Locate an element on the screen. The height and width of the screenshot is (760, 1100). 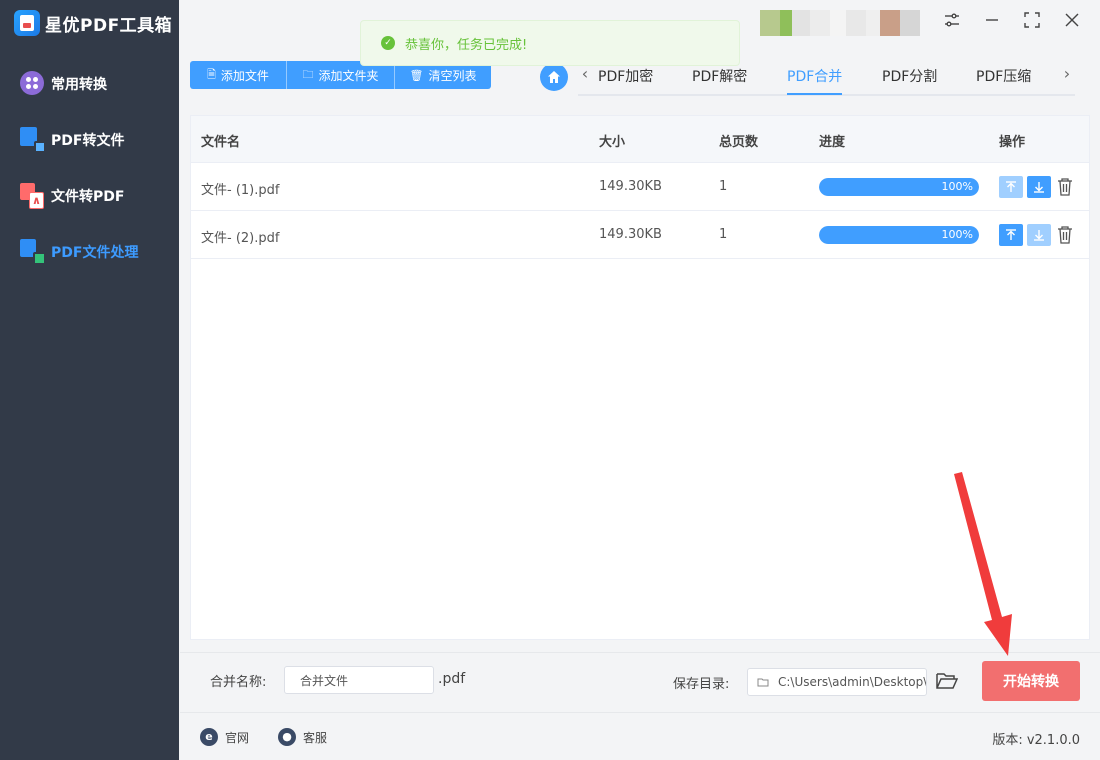
minimize-icon is located at coordinates (992, 23).